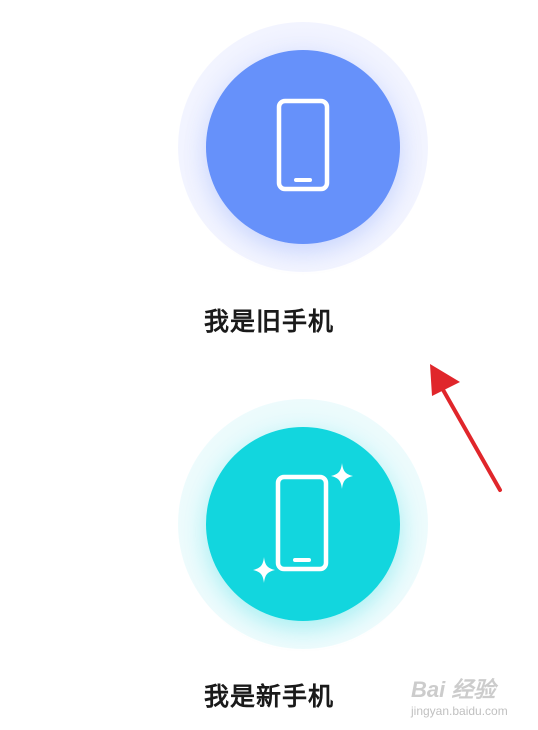 The height and width of the screenshot is (730, 538). Describe the element at coordinates (466, 428) in the screenshot. I see `red-arrow-icon` at that location.